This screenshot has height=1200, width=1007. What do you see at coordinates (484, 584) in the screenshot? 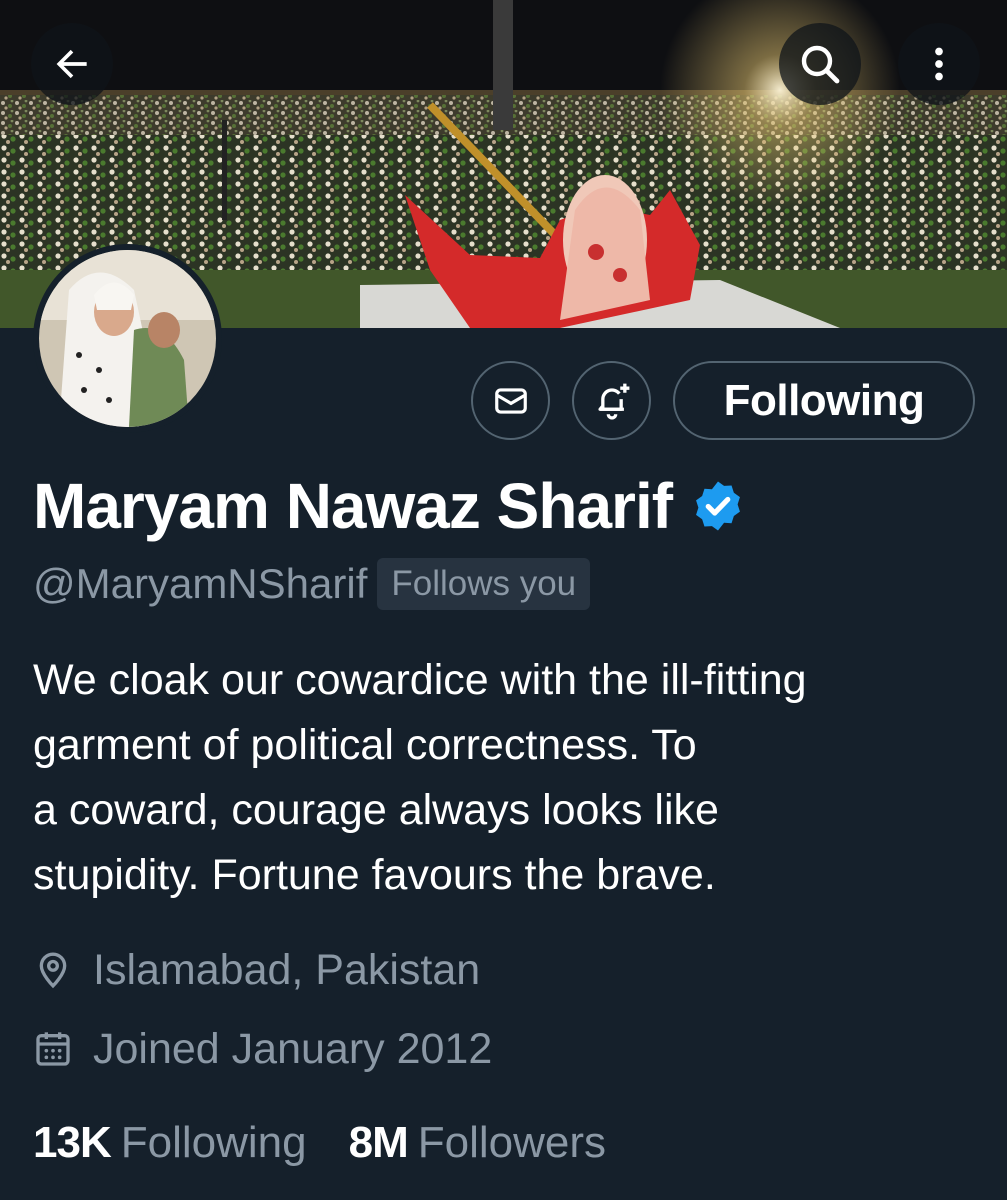
I see `follows-you-badge: Follows you` at bounding box center [484, 584].